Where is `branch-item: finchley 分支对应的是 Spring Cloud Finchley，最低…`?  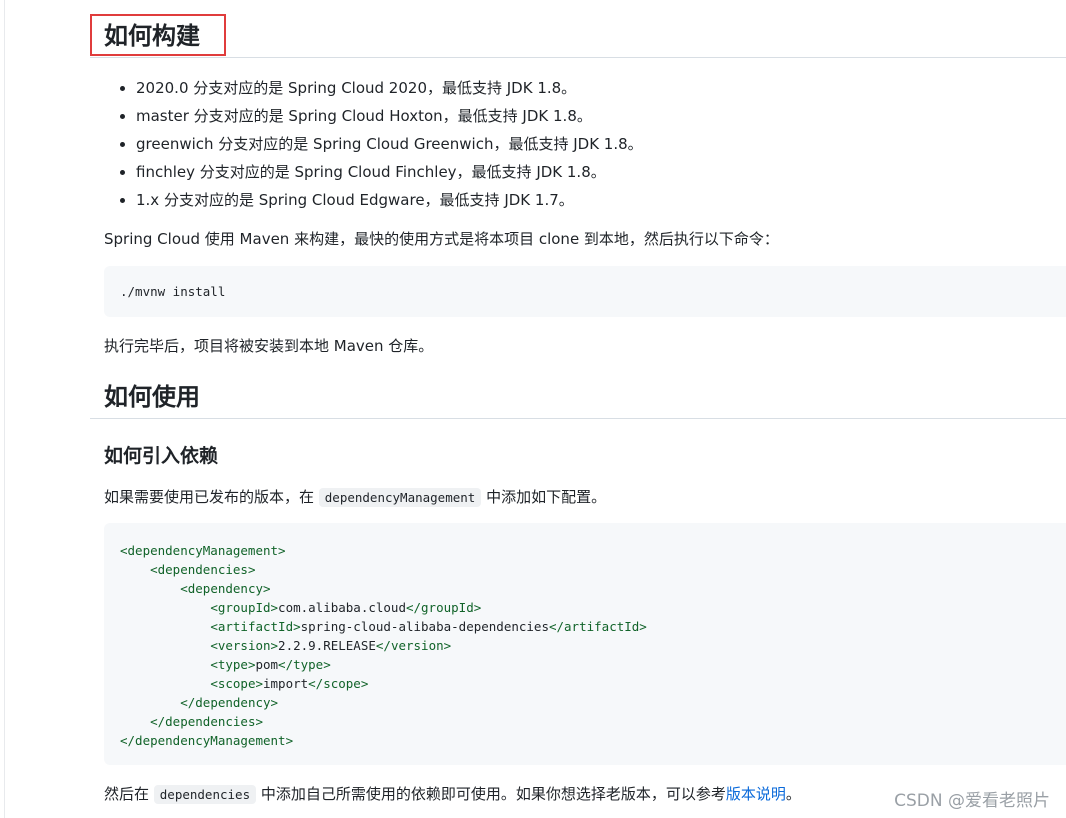 branch-item: finchley 分支对应的是 Spring Cloud Finchley，最低… is located at coordinates (389, 172).